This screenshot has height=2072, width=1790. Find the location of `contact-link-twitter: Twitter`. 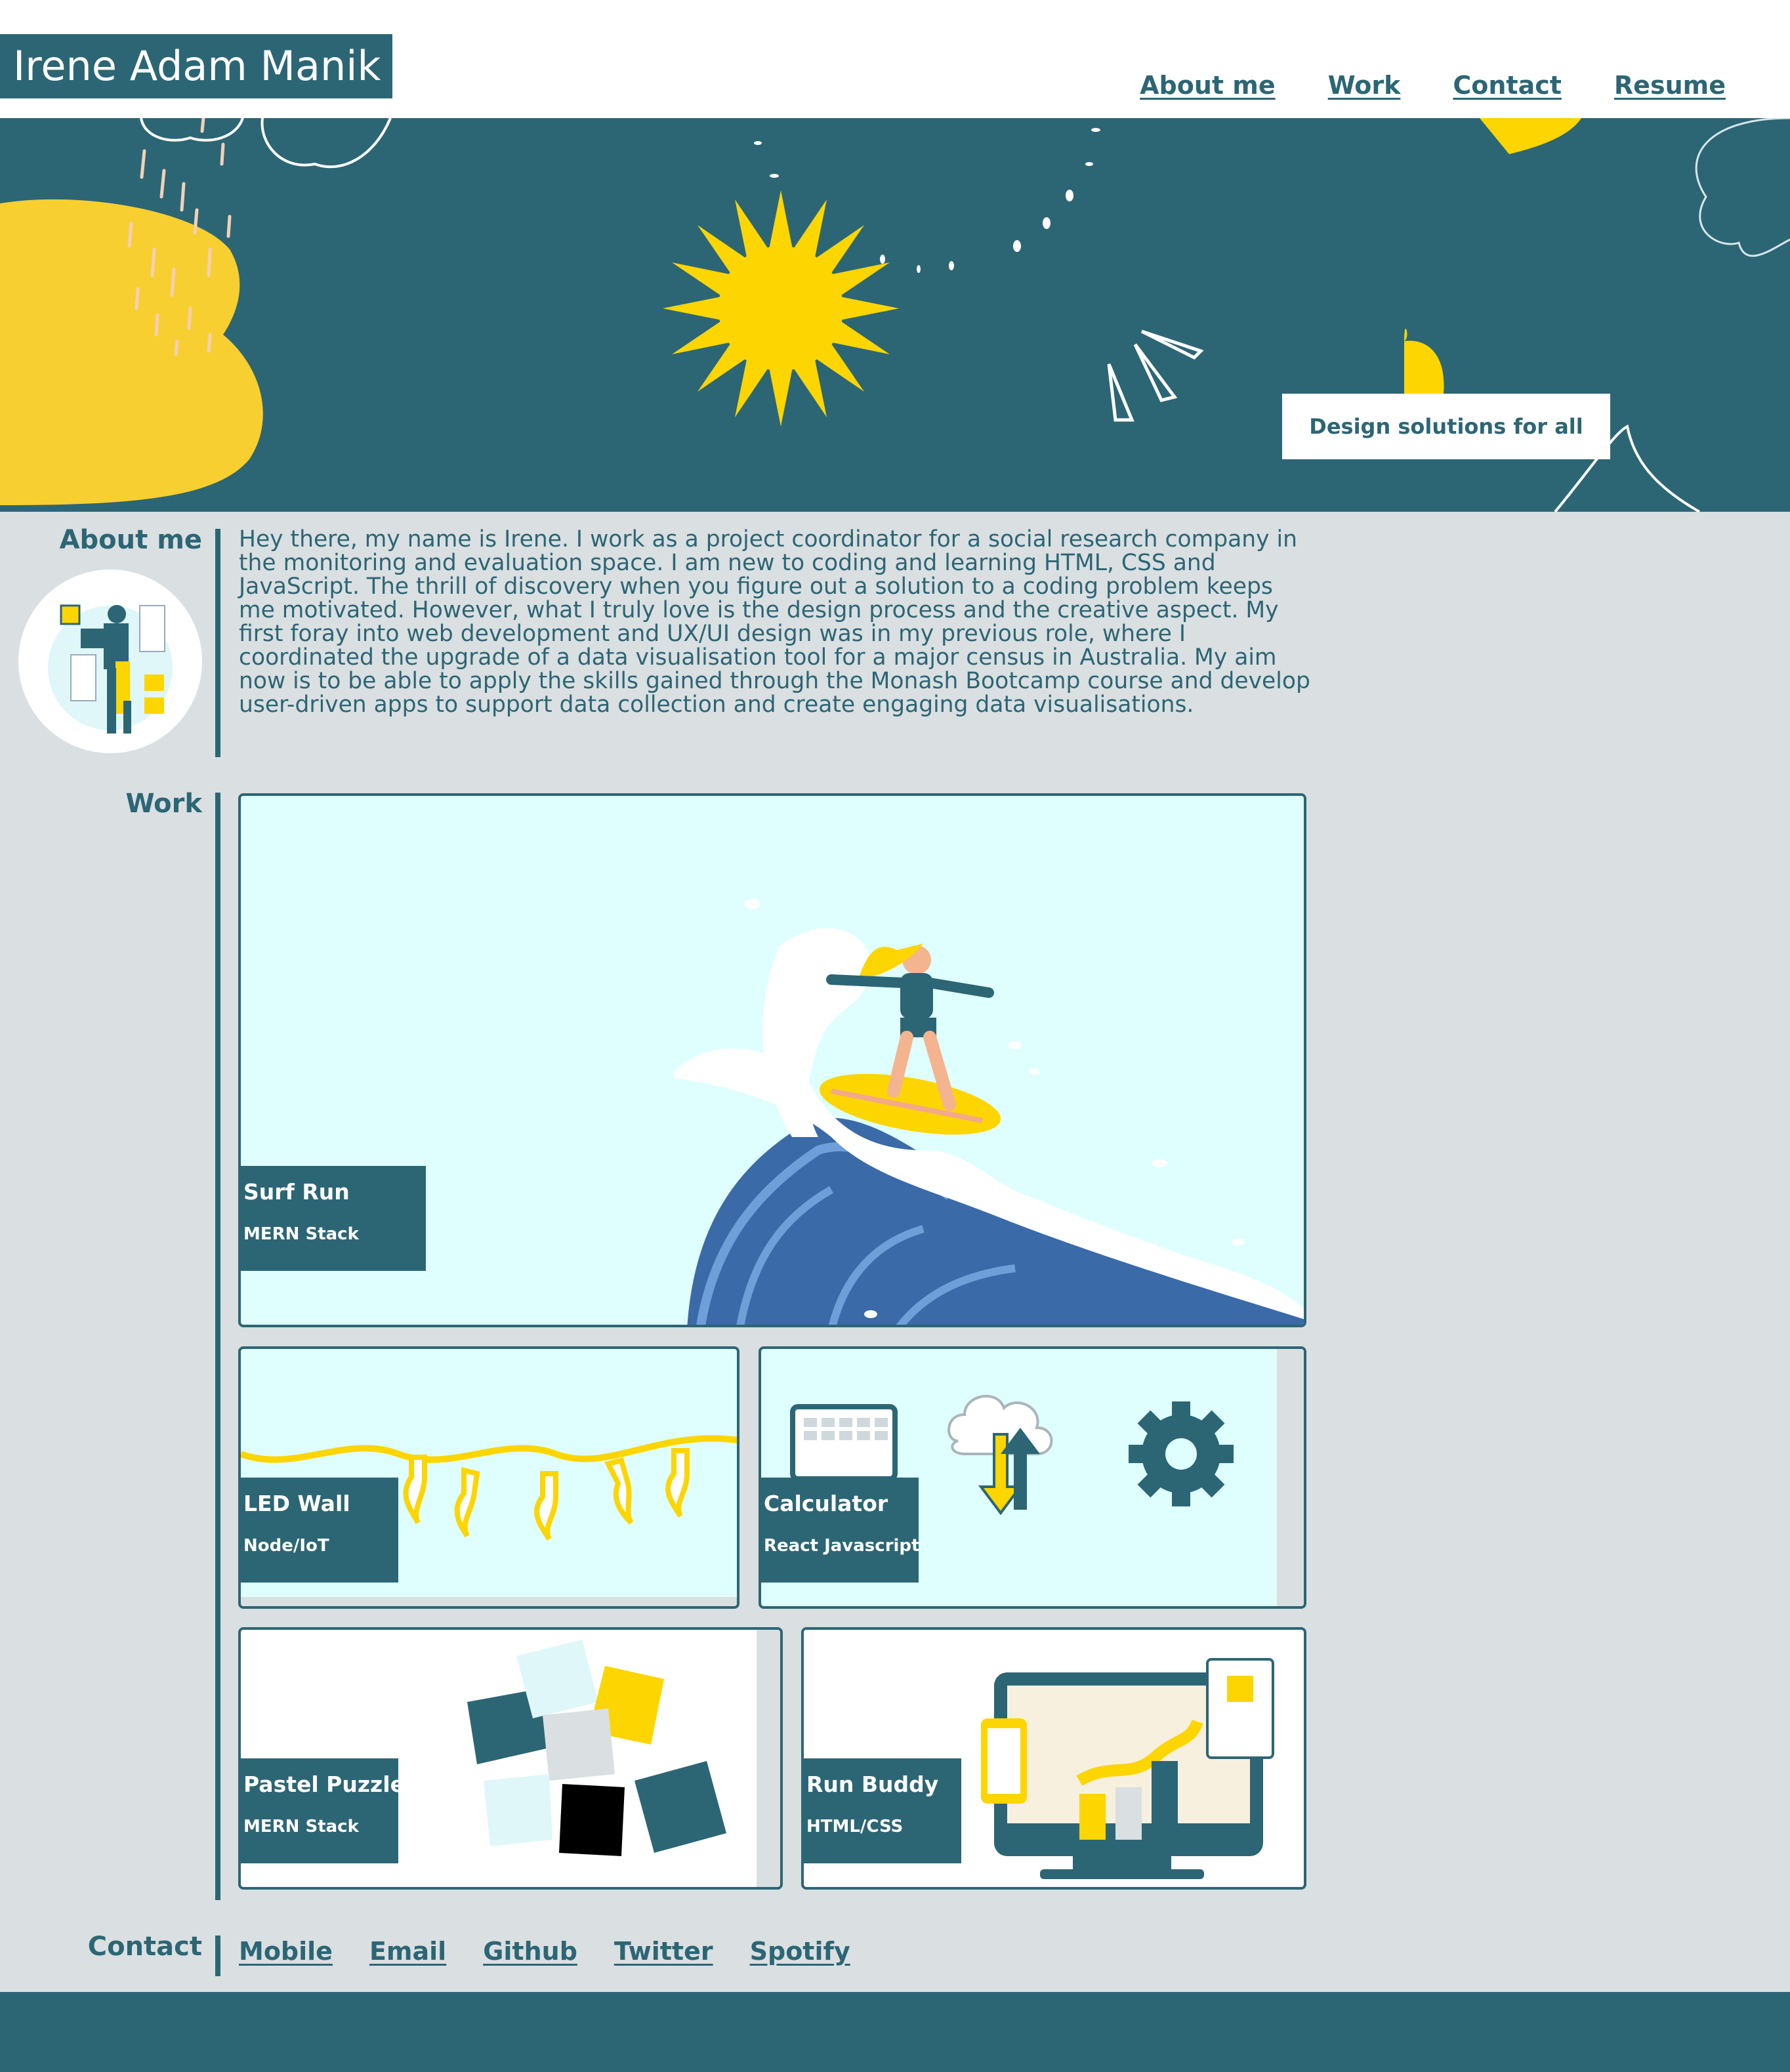

contact-link-twitter: Twitter is located at coordinates (663, 1952).